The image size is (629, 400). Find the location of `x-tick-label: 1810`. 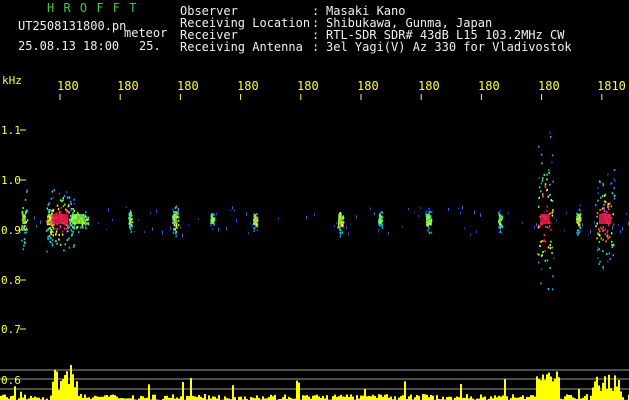

x-tick-label: 1810 is located at coordinates (611, 86).